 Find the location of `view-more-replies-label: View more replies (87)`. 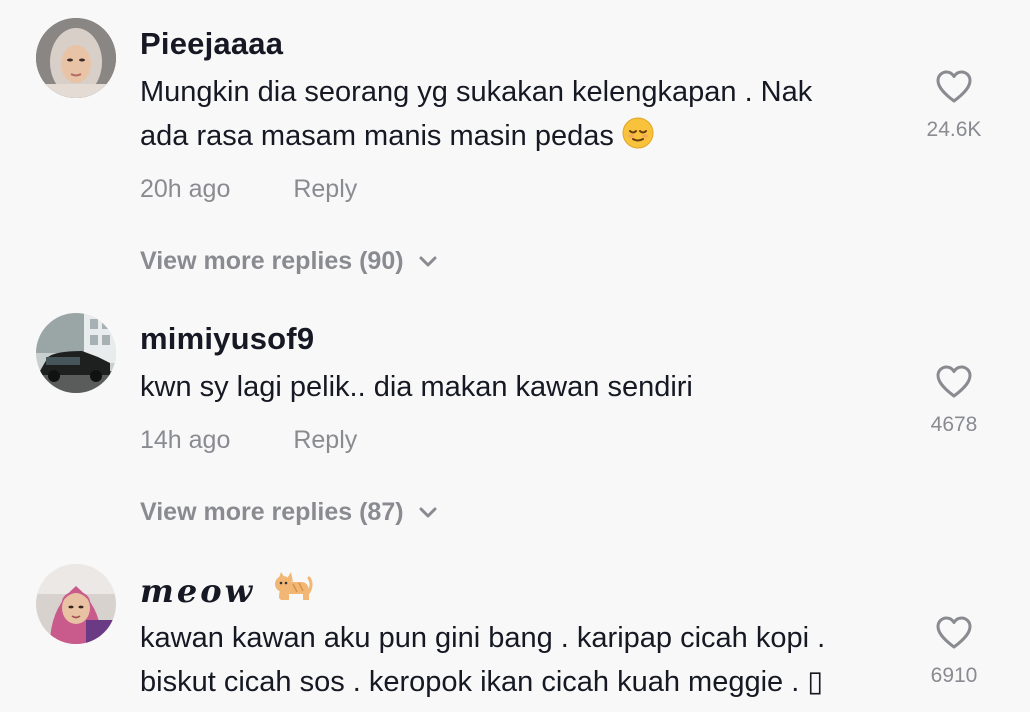

view-more-replies-label: View more replies (87) is located at coordinates (272, 512).